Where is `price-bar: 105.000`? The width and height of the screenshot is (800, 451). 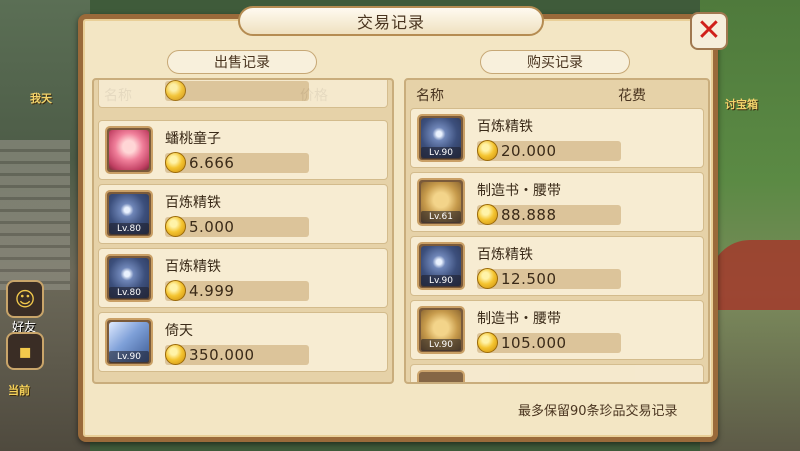 price-bar: 105.000 is located at coordinates (549, 342).